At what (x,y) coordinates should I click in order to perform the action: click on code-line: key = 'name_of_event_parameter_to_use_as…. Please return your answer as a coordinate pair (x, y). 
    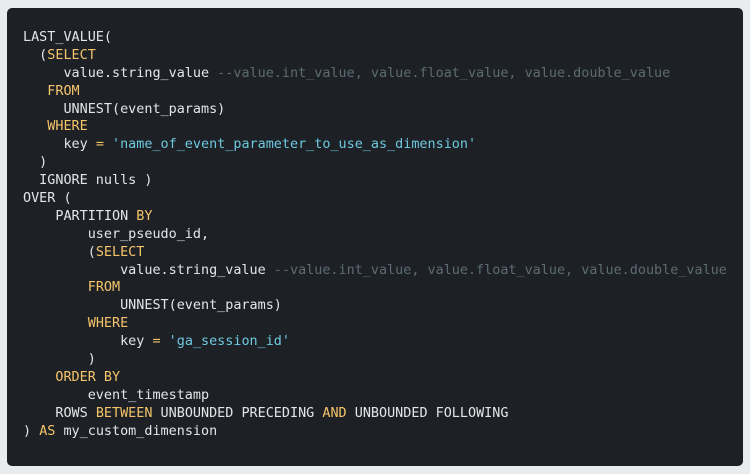
    Looking at the image, I should click on (375, 145).